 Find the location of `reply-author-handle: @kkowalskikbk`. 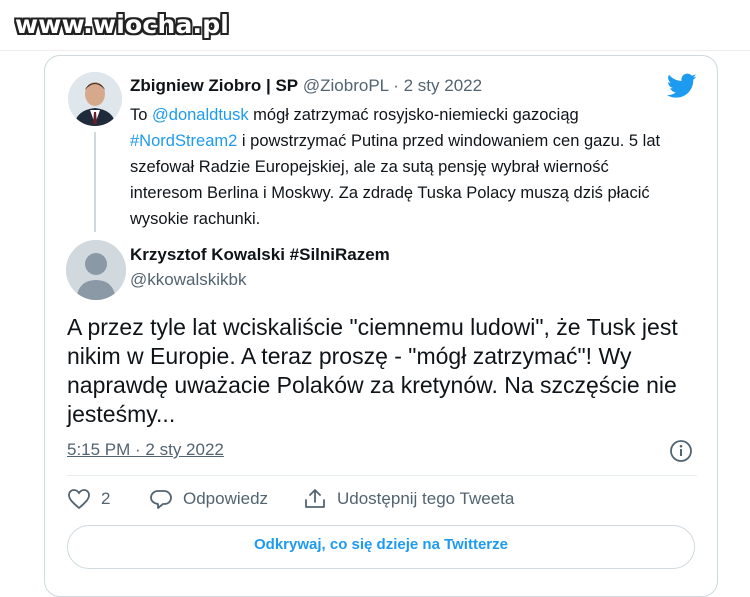

reply-author-handle: @kkowalskikbk is located at coordinates (188, 280).